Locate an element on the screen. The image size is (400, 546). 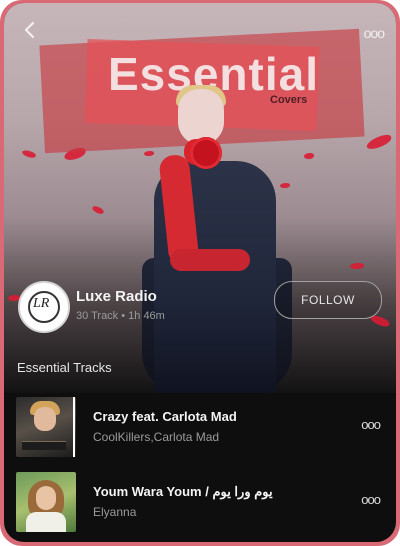
track-title: Crazy feat. Carlota Mad is located at coordinates (165, 416).